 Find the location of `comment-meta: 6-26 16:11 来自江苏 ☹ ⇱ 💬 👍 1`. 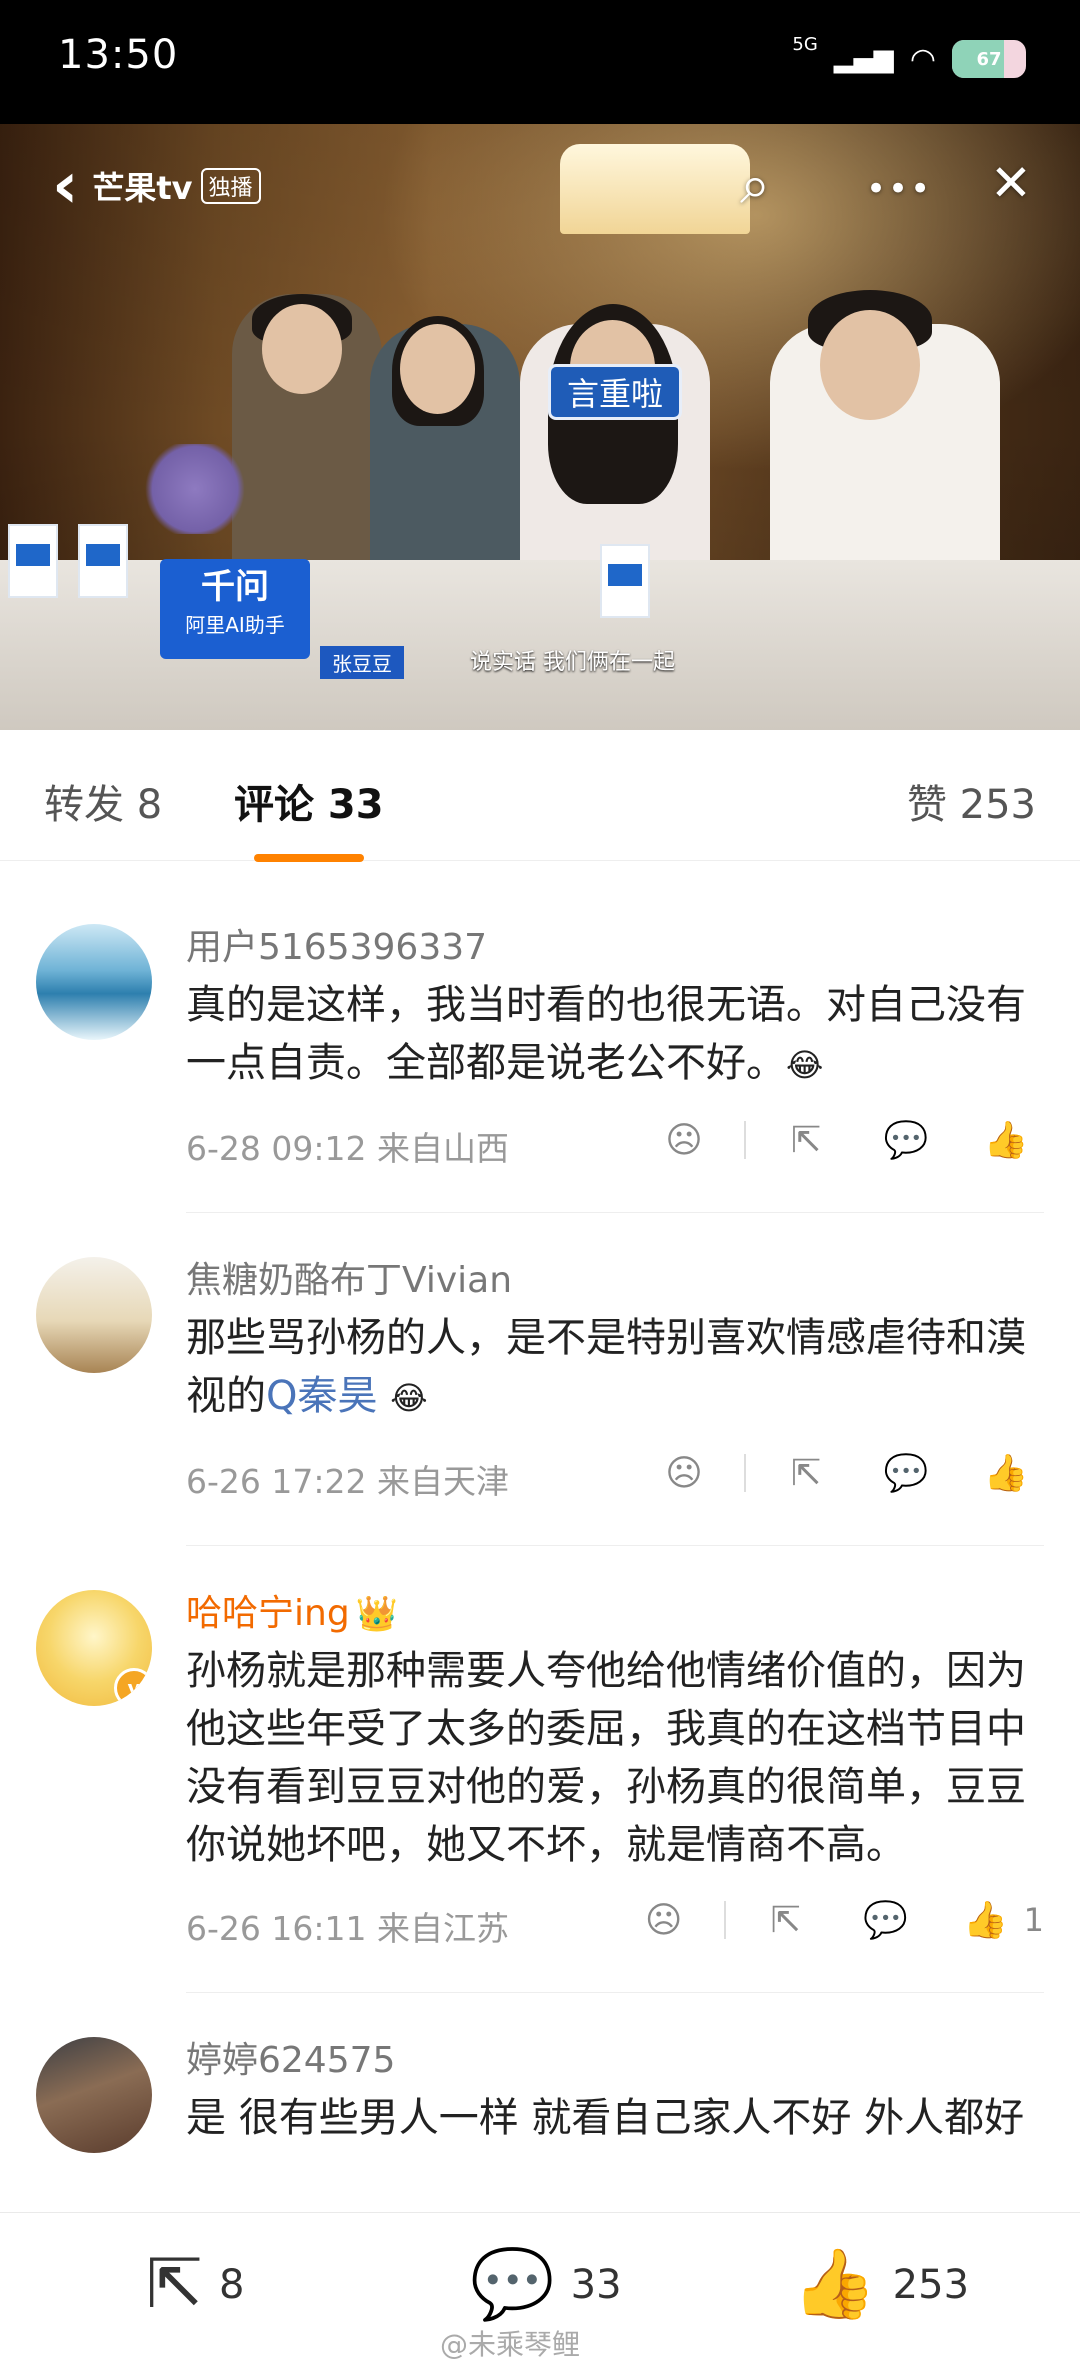

comment-meta: 6-26 16:11 来自江苏 ☹ ⇱ 💬 👍 1 is located at coordinates (615, 1933).